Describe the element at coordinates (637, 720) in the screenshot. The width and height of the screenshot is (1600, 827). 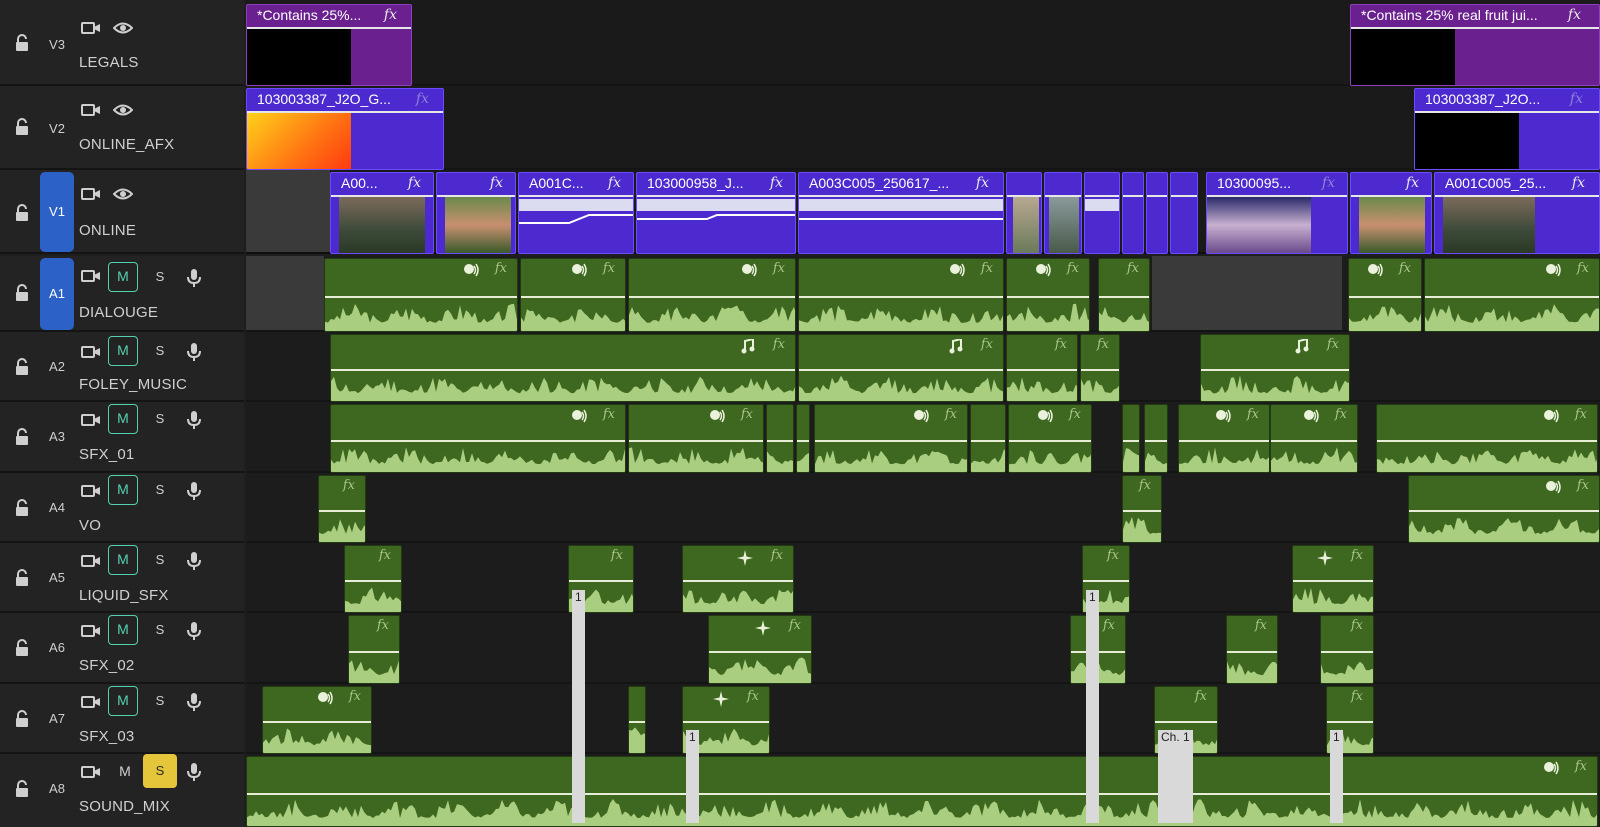
I see `audio-clip-a7` at that location.